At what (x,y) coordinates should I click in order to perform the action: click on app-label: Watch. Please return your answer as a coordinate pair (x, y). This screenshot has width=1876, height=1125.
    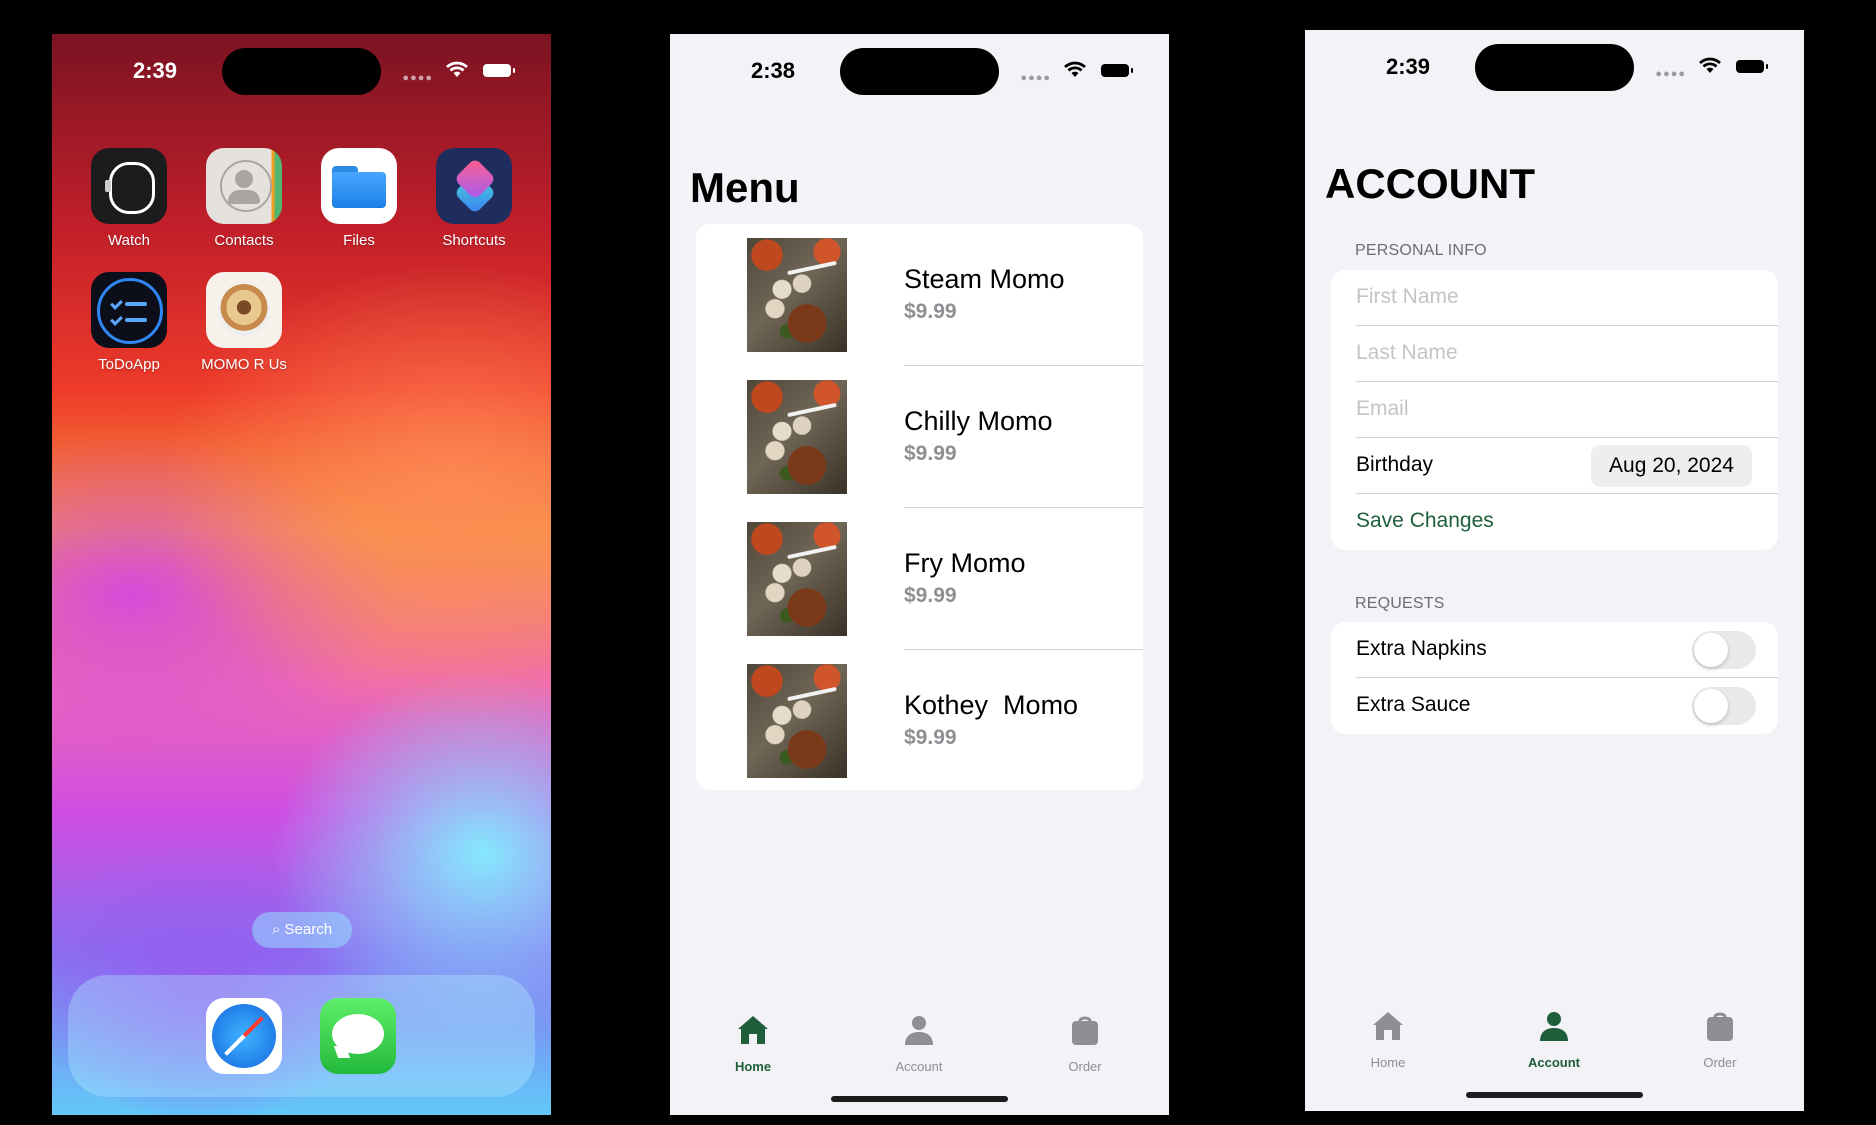
    Looking at the image, I should click on (129, 240).